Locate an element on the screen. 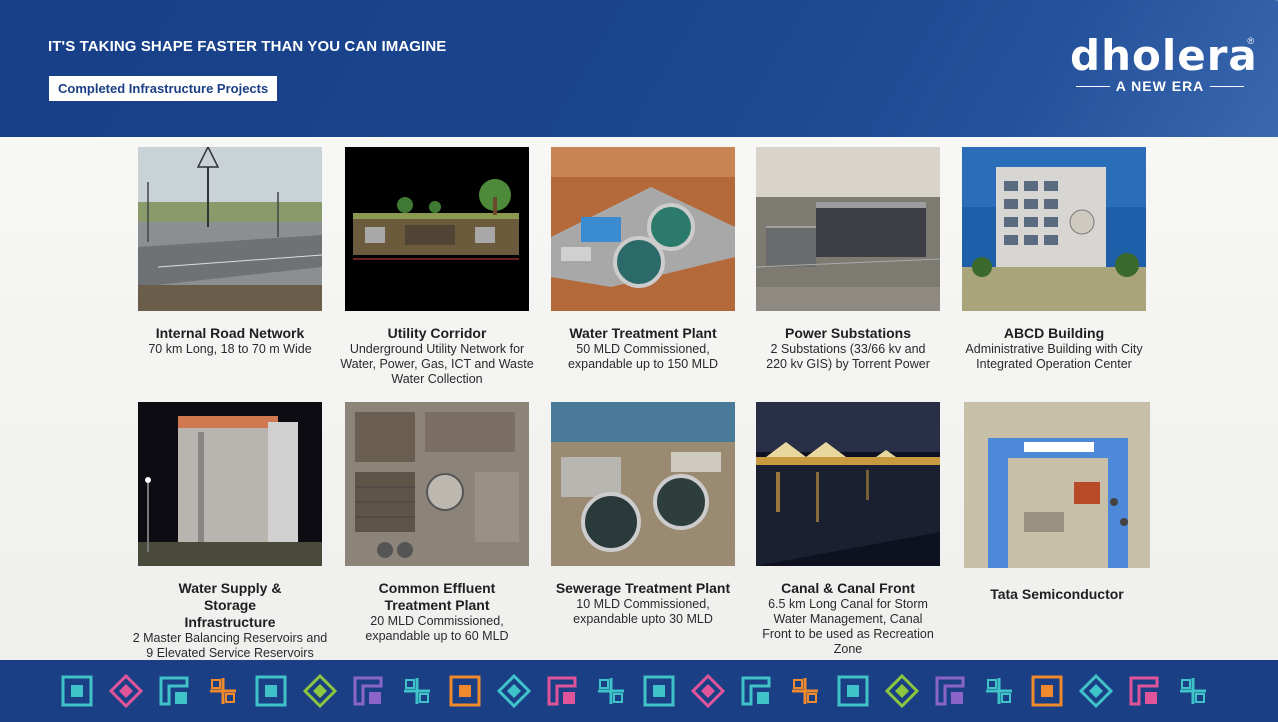 This screenshot has height=722, width=1278. cetp-photo is located at coordinates (437, 484).